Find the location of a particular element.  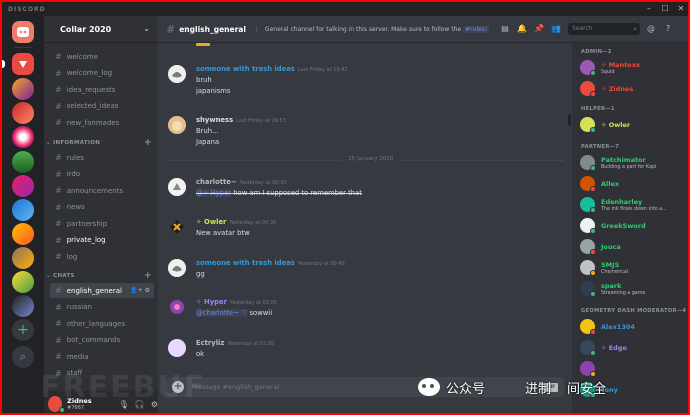

channel-item-welcome: # welcome is located at coordinates (102, 56).